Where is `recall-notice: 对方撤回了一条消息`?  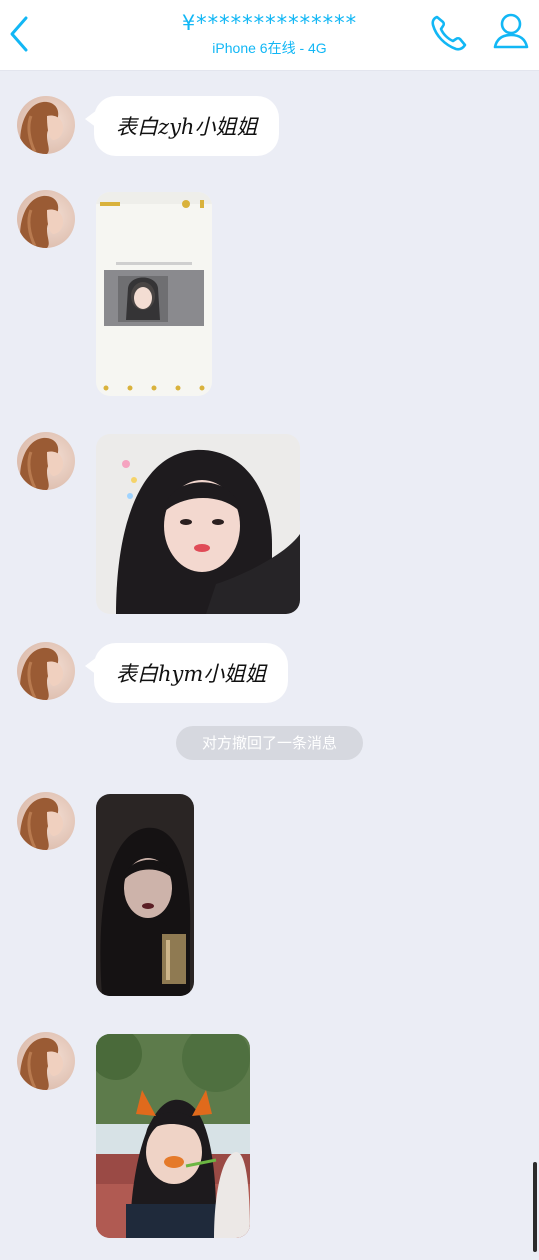 recall-notice: 对方撤回了一条消息 is located at coordinates (269, 743).